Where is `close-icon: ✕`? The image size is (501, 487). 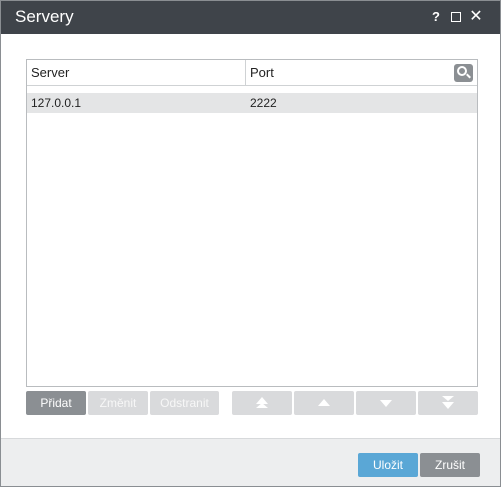
close-icon: ✕ is located at coordinates (476, 17).